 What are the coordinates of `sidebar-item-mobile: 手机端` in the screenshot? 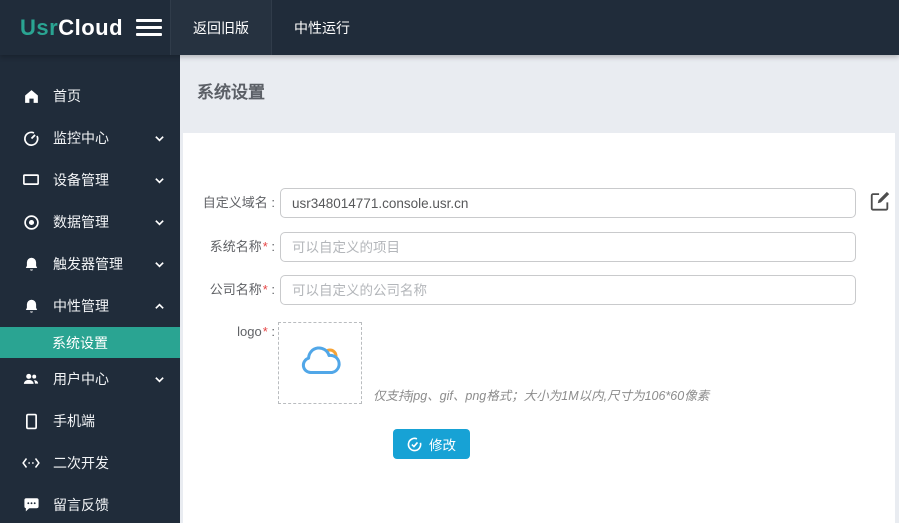 It's located at (90, 421).